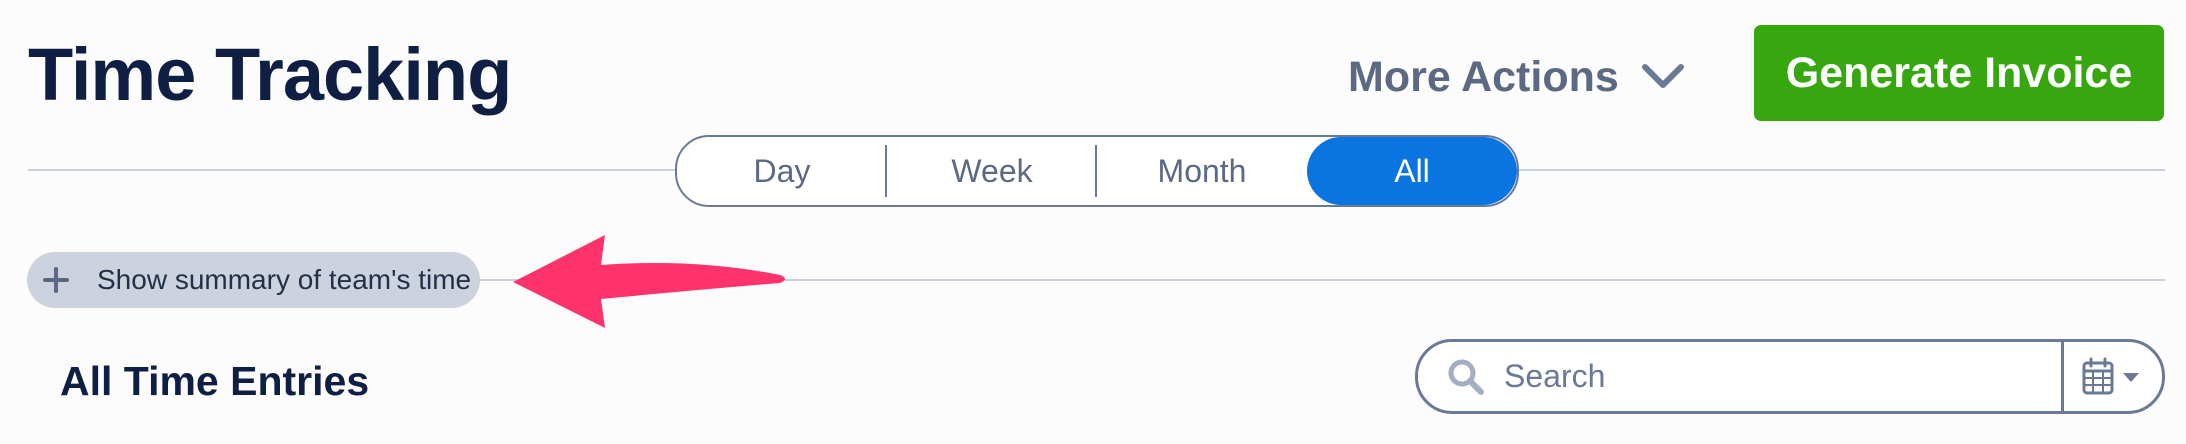  Describe the element at coordinates (782, 171) in the screenshot. I see `period-option-day: Day` at that location.